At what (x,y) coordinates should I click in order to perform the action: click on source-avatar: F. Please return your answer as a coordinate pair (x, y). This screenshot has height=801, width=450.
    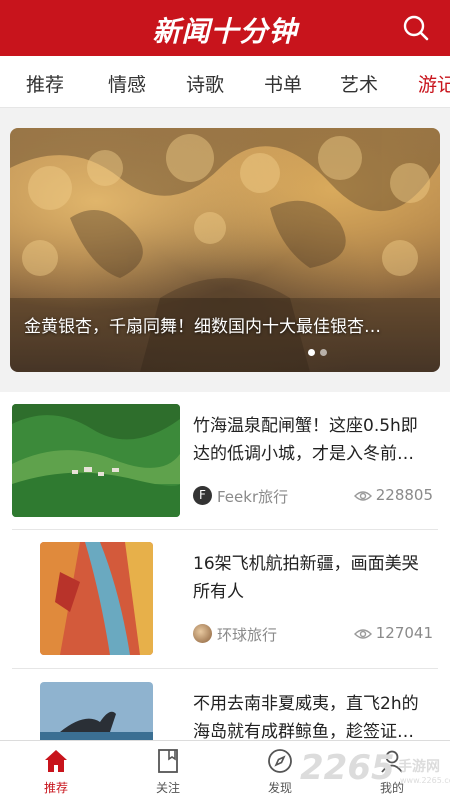
    Looking at the image, I should click on (202, 495).